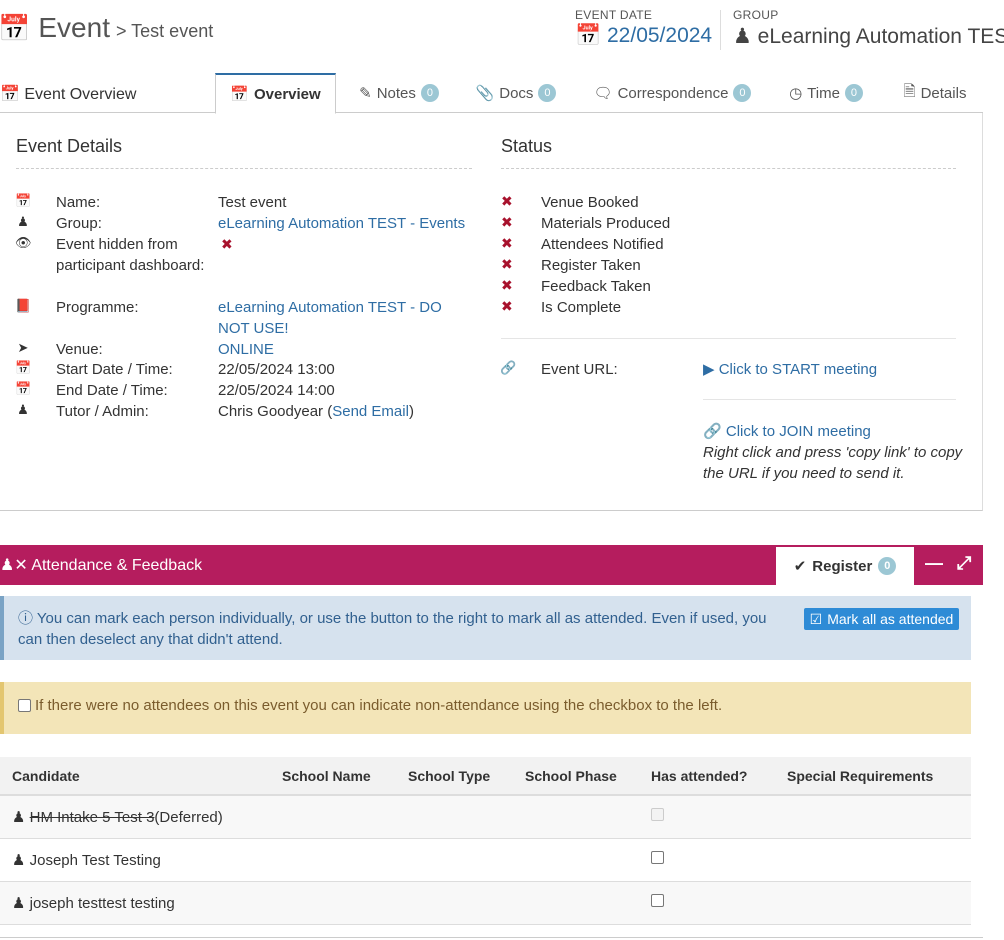 Image resolution: width=1004 pixels, height=940 pixels. Describe the element at coordinates (672, 93) in the screenshot. I see `tab-correspondence: 🗨 Correspondence 0` at that location.